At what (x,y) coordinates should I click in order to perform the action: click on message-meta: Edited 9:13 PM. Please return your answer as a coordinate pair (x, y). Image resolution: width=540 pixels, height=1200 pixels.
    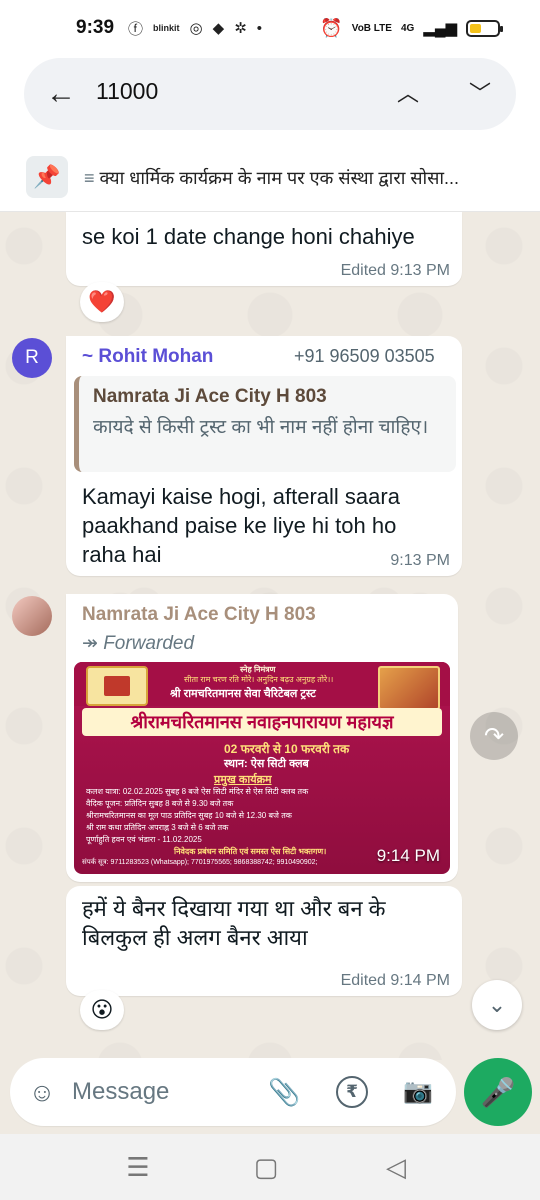
    Looking at the image, I should click on (395, 271).